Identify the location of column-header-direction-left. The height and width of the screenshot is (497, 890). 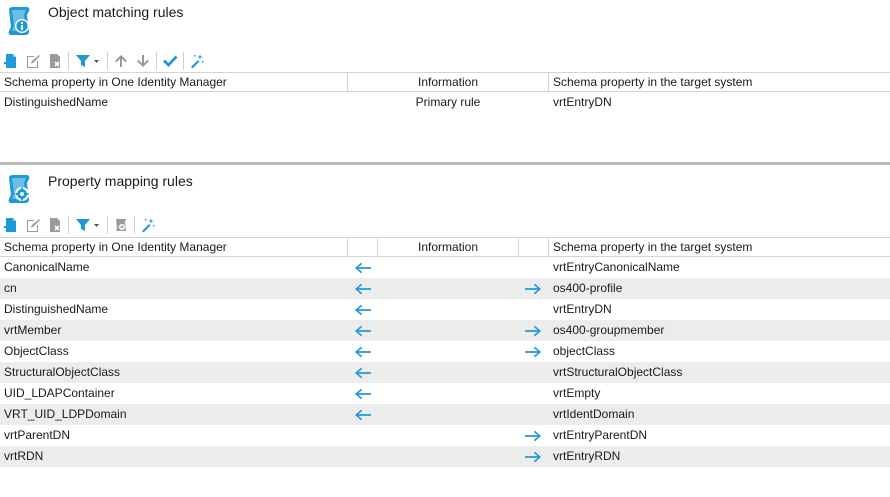
(363, 247).